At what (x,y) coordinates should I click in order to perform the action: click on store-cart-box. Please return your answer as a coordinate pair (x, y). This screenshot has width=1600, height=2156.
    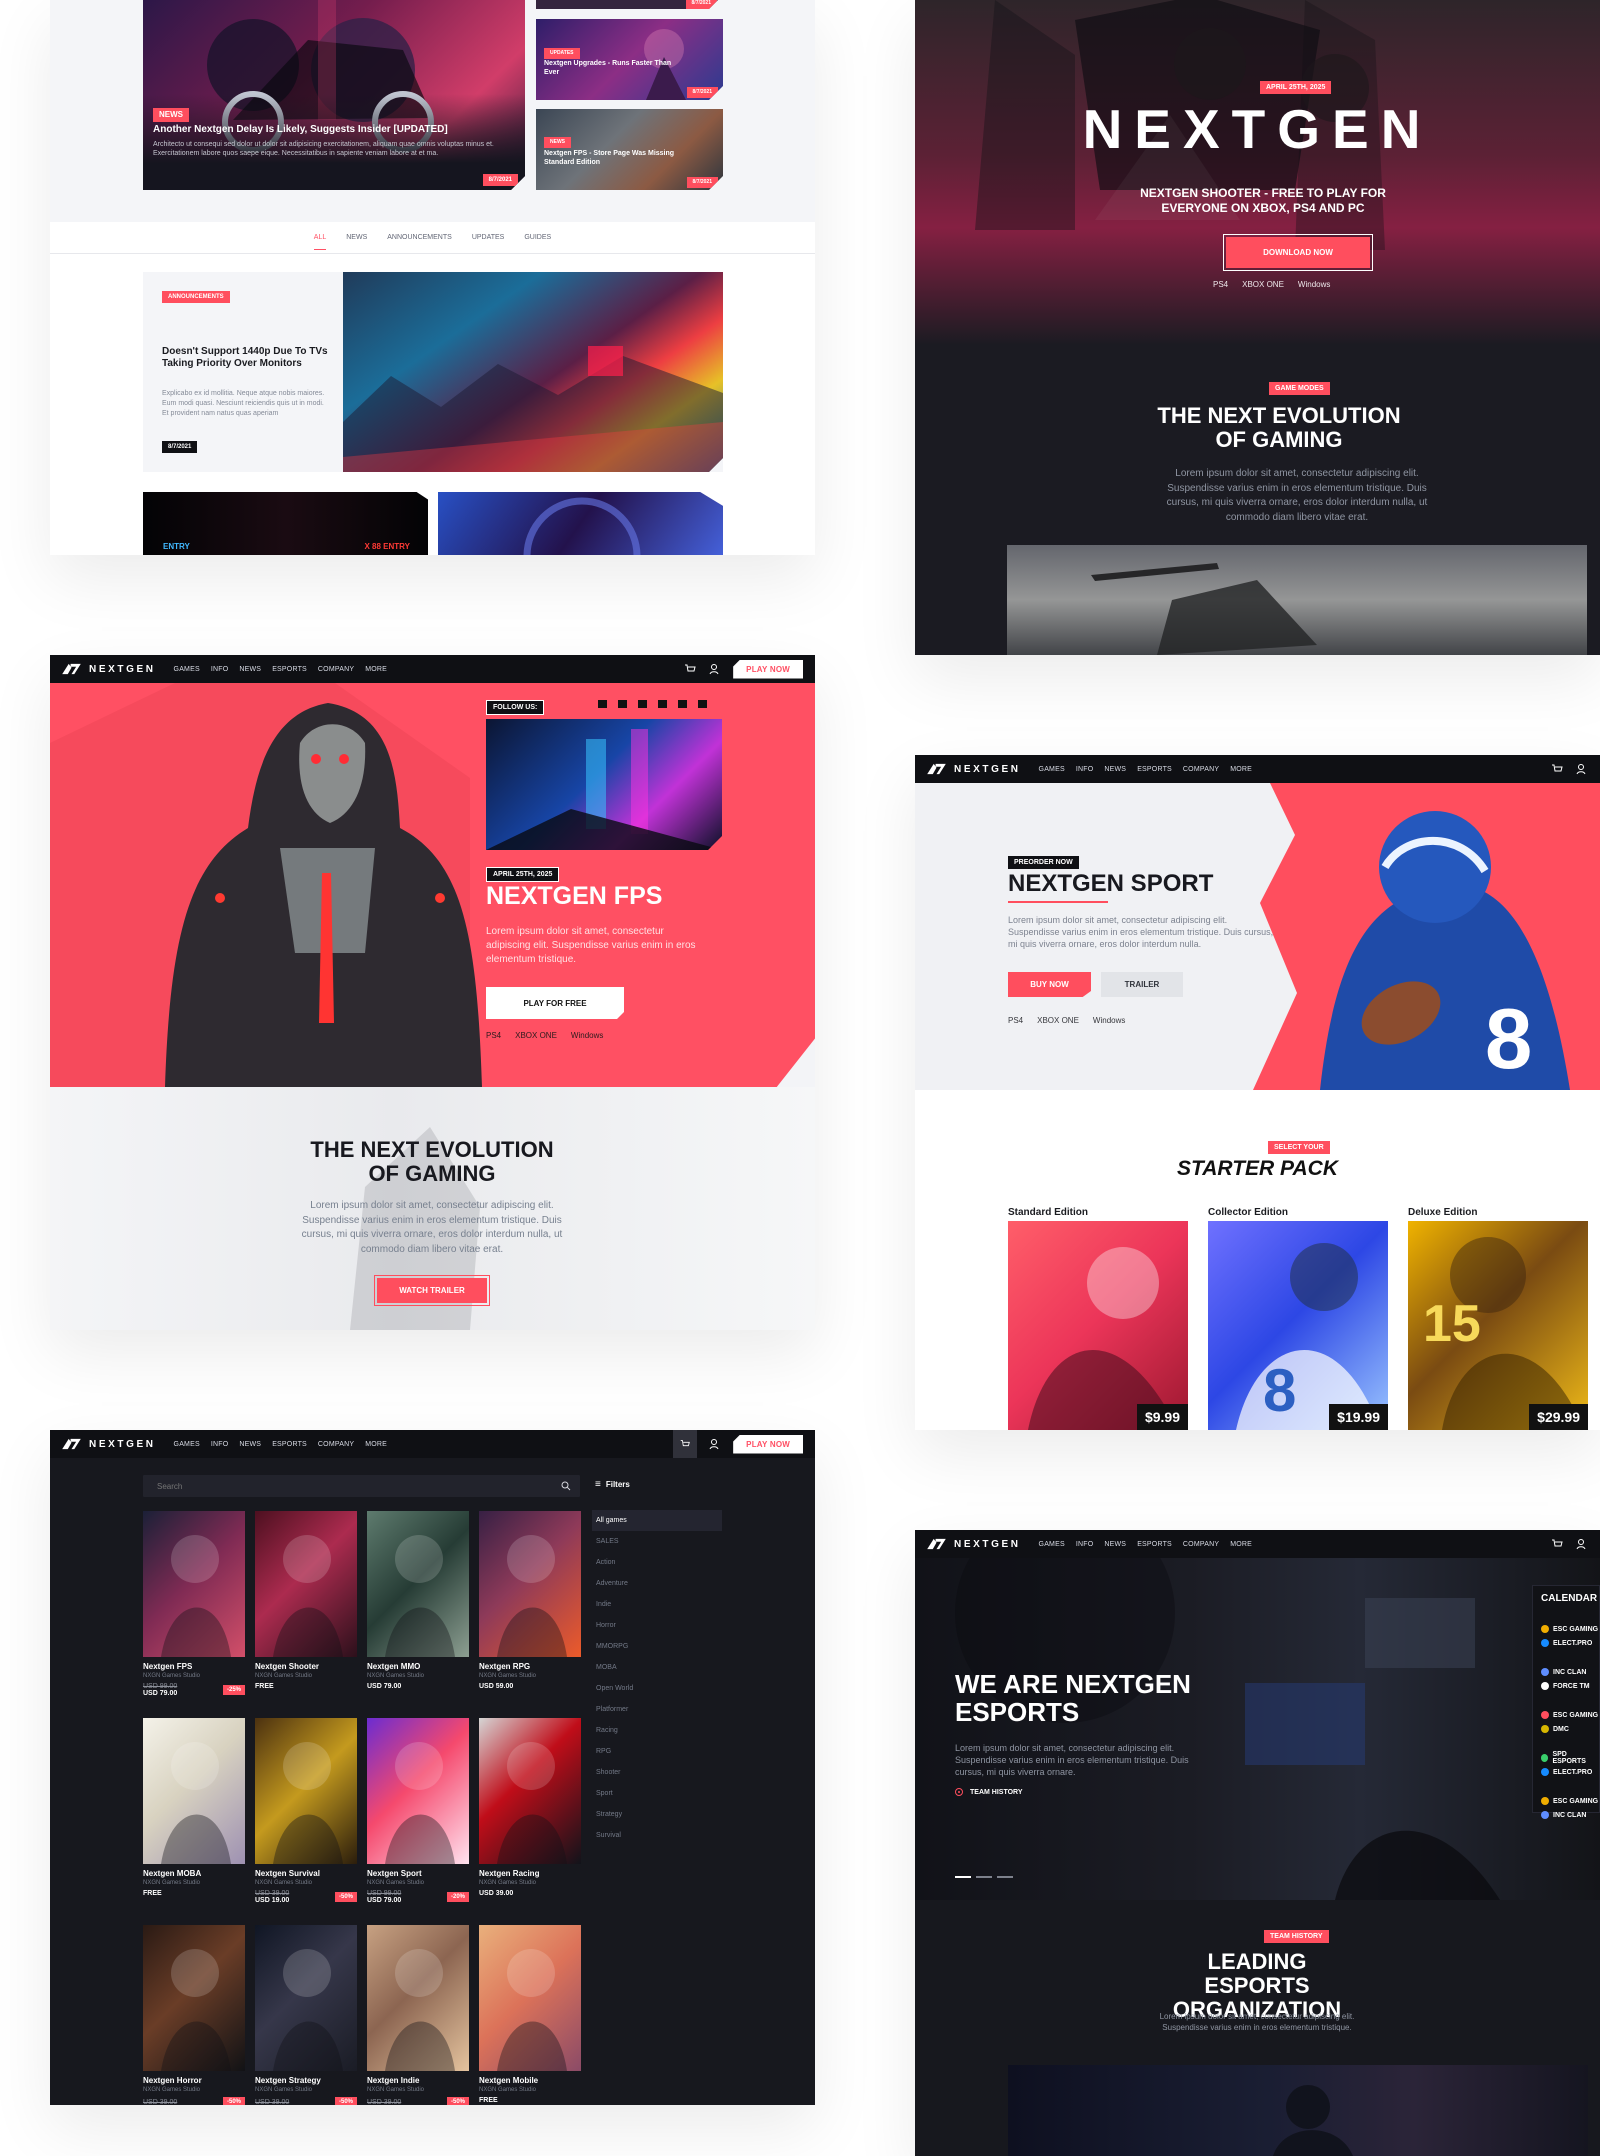
    Looking at the image, I should click on (685, 1444).